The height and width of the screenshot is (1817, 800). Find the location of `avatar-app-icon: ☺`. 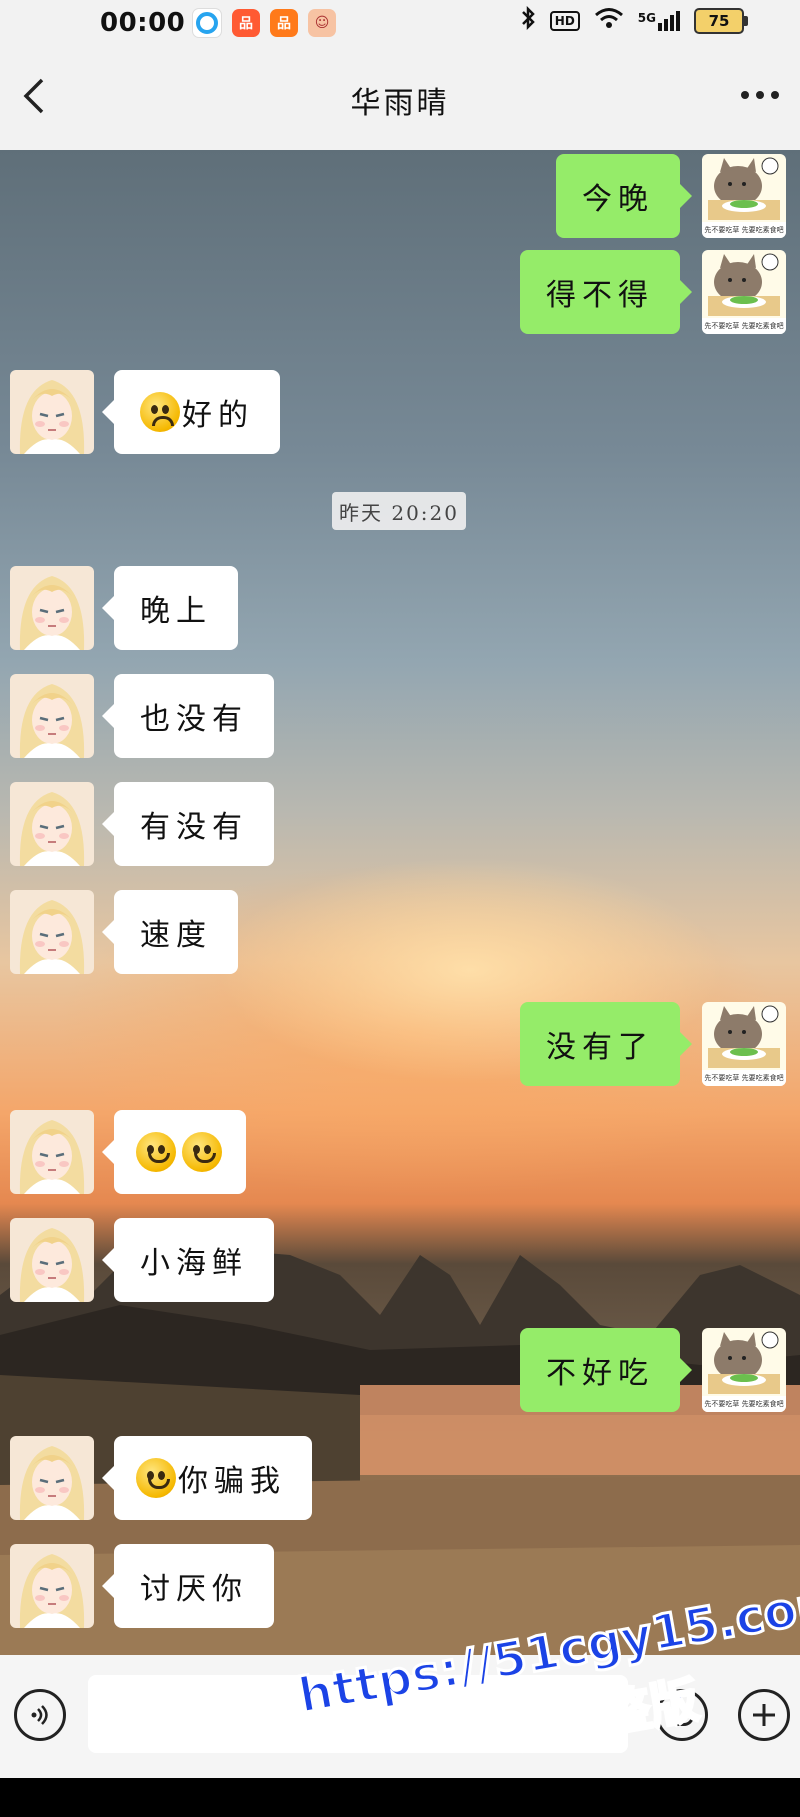

avatar-app-icon: ☺ is located at coordinates (322, 23).